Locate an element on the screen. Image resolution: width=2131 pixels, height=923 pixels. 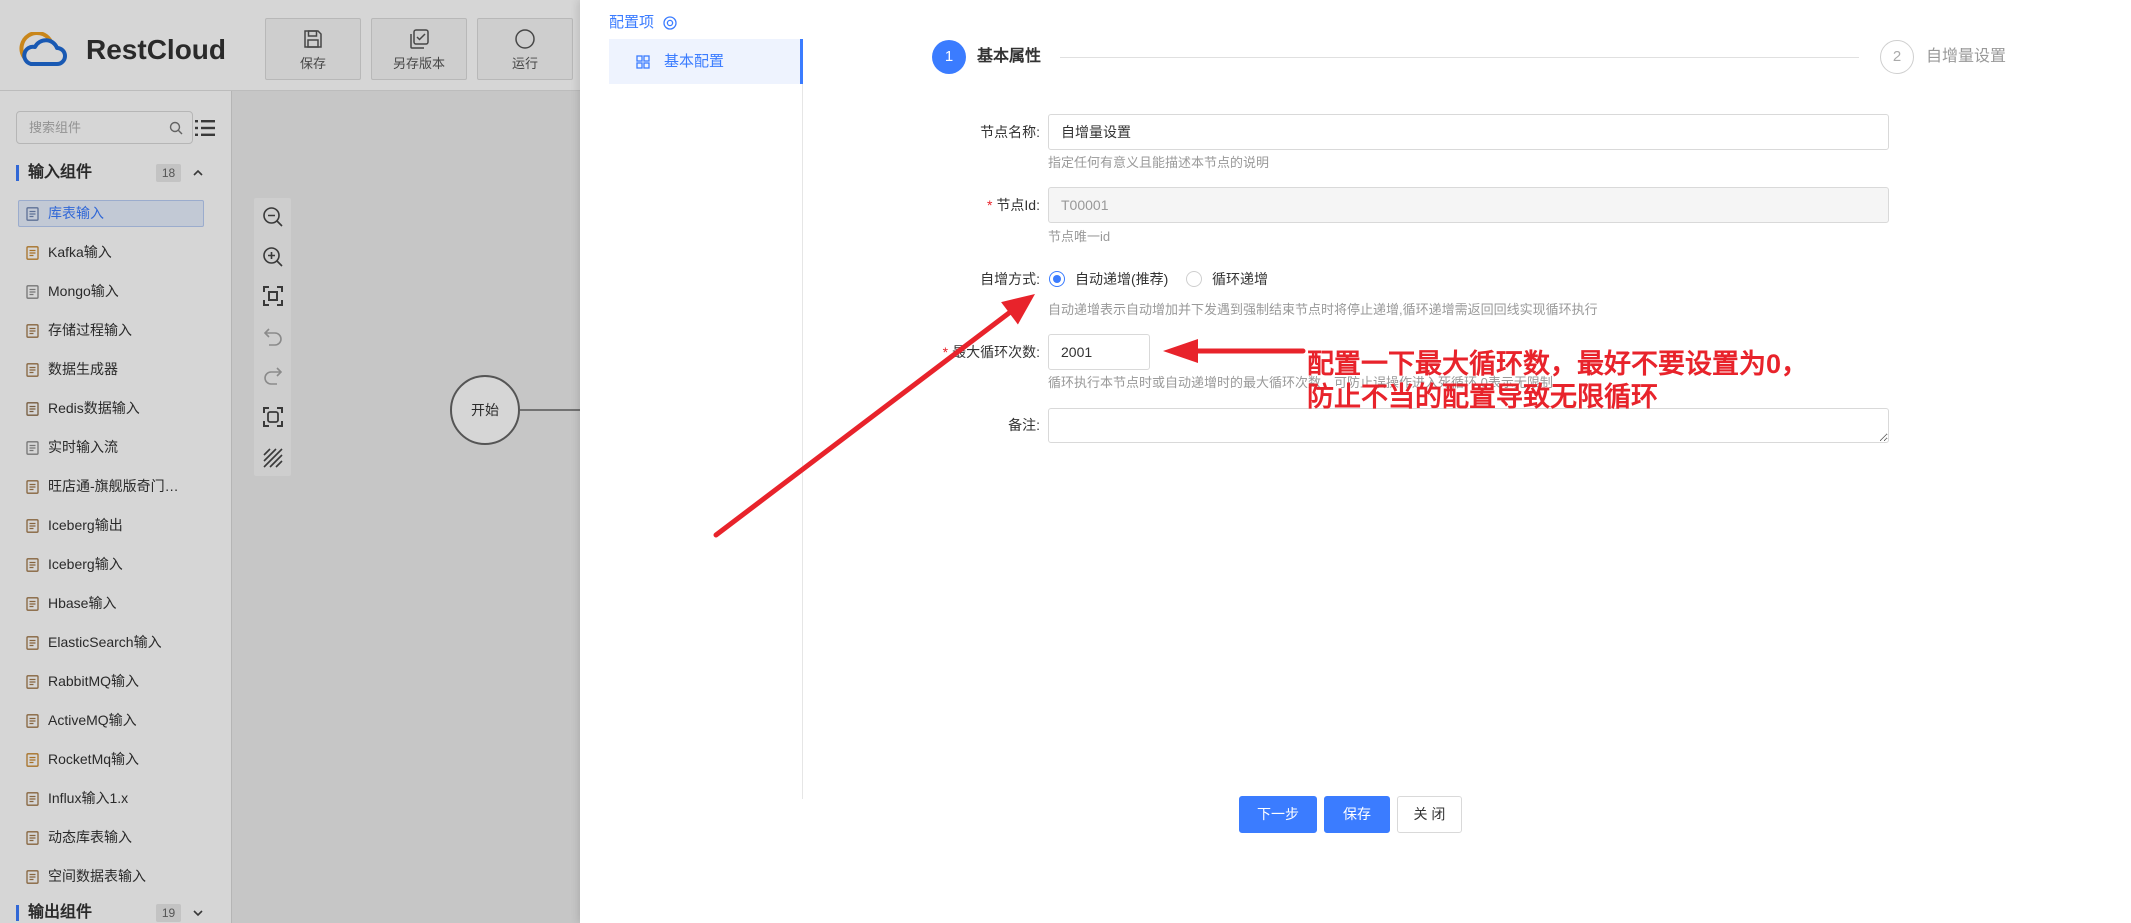
step-2-indicator: 2 is located at coordinates (1897, 57).